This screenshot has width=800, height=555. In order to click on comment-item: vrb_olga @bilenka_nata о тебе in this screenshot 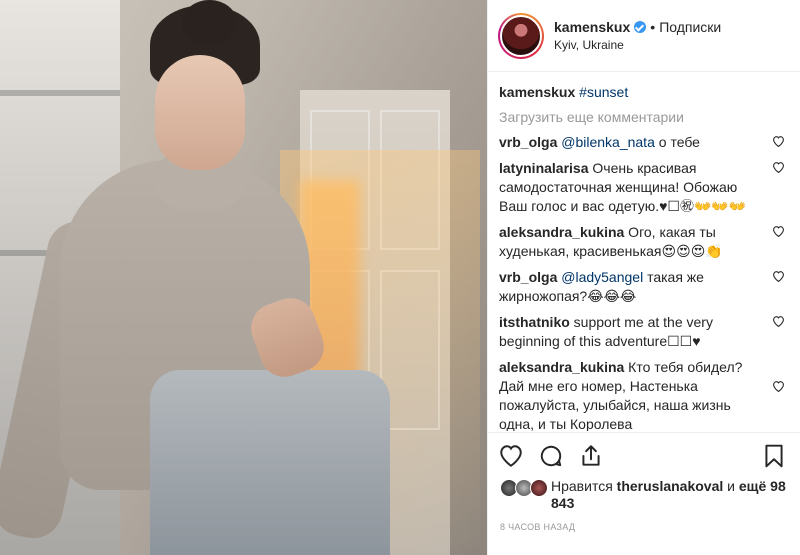, I will do `click(642, 142)`.